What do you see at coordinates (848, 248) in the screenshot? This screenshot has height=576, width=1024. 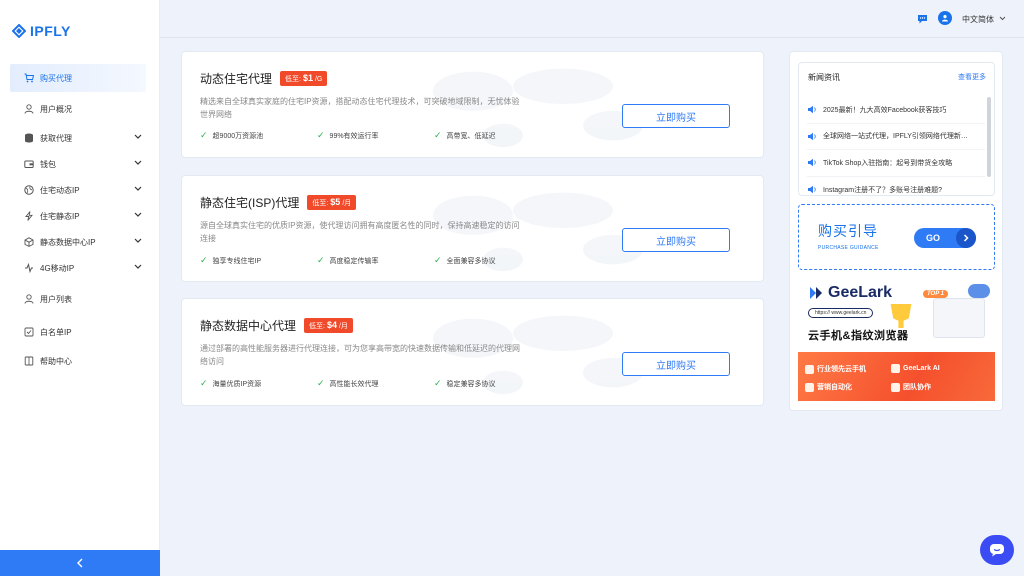 I see `guide-subtitle: PURCHASE GUIDANCE` at bounding box center [848, 248].